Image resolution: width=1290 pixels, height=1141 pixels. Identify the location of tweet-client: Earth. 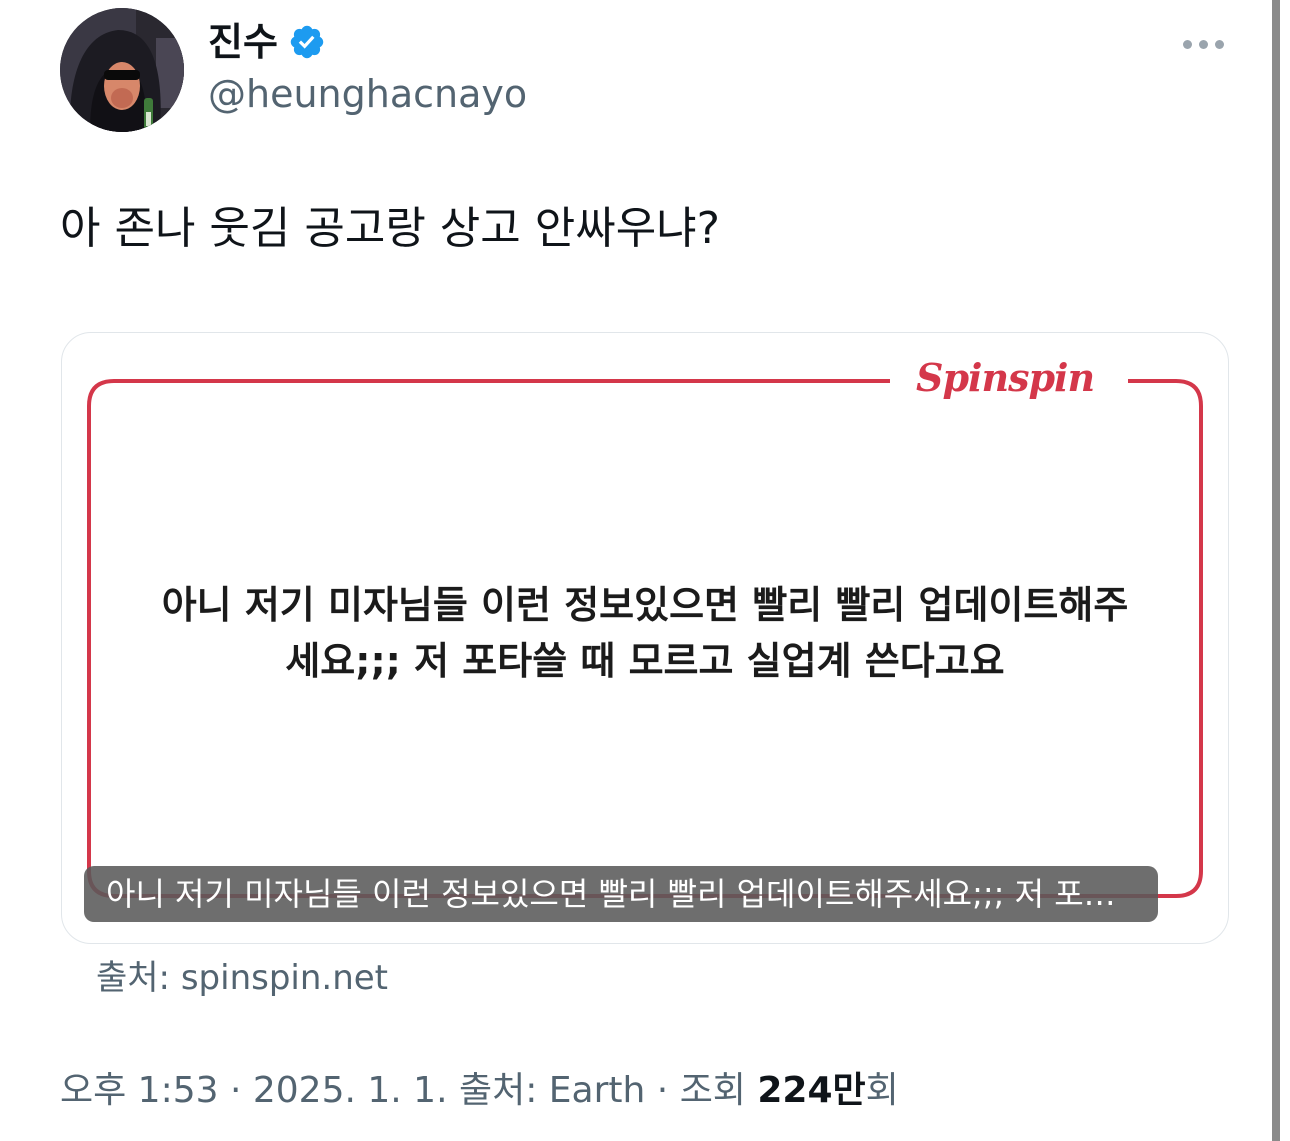
(597, 1090).